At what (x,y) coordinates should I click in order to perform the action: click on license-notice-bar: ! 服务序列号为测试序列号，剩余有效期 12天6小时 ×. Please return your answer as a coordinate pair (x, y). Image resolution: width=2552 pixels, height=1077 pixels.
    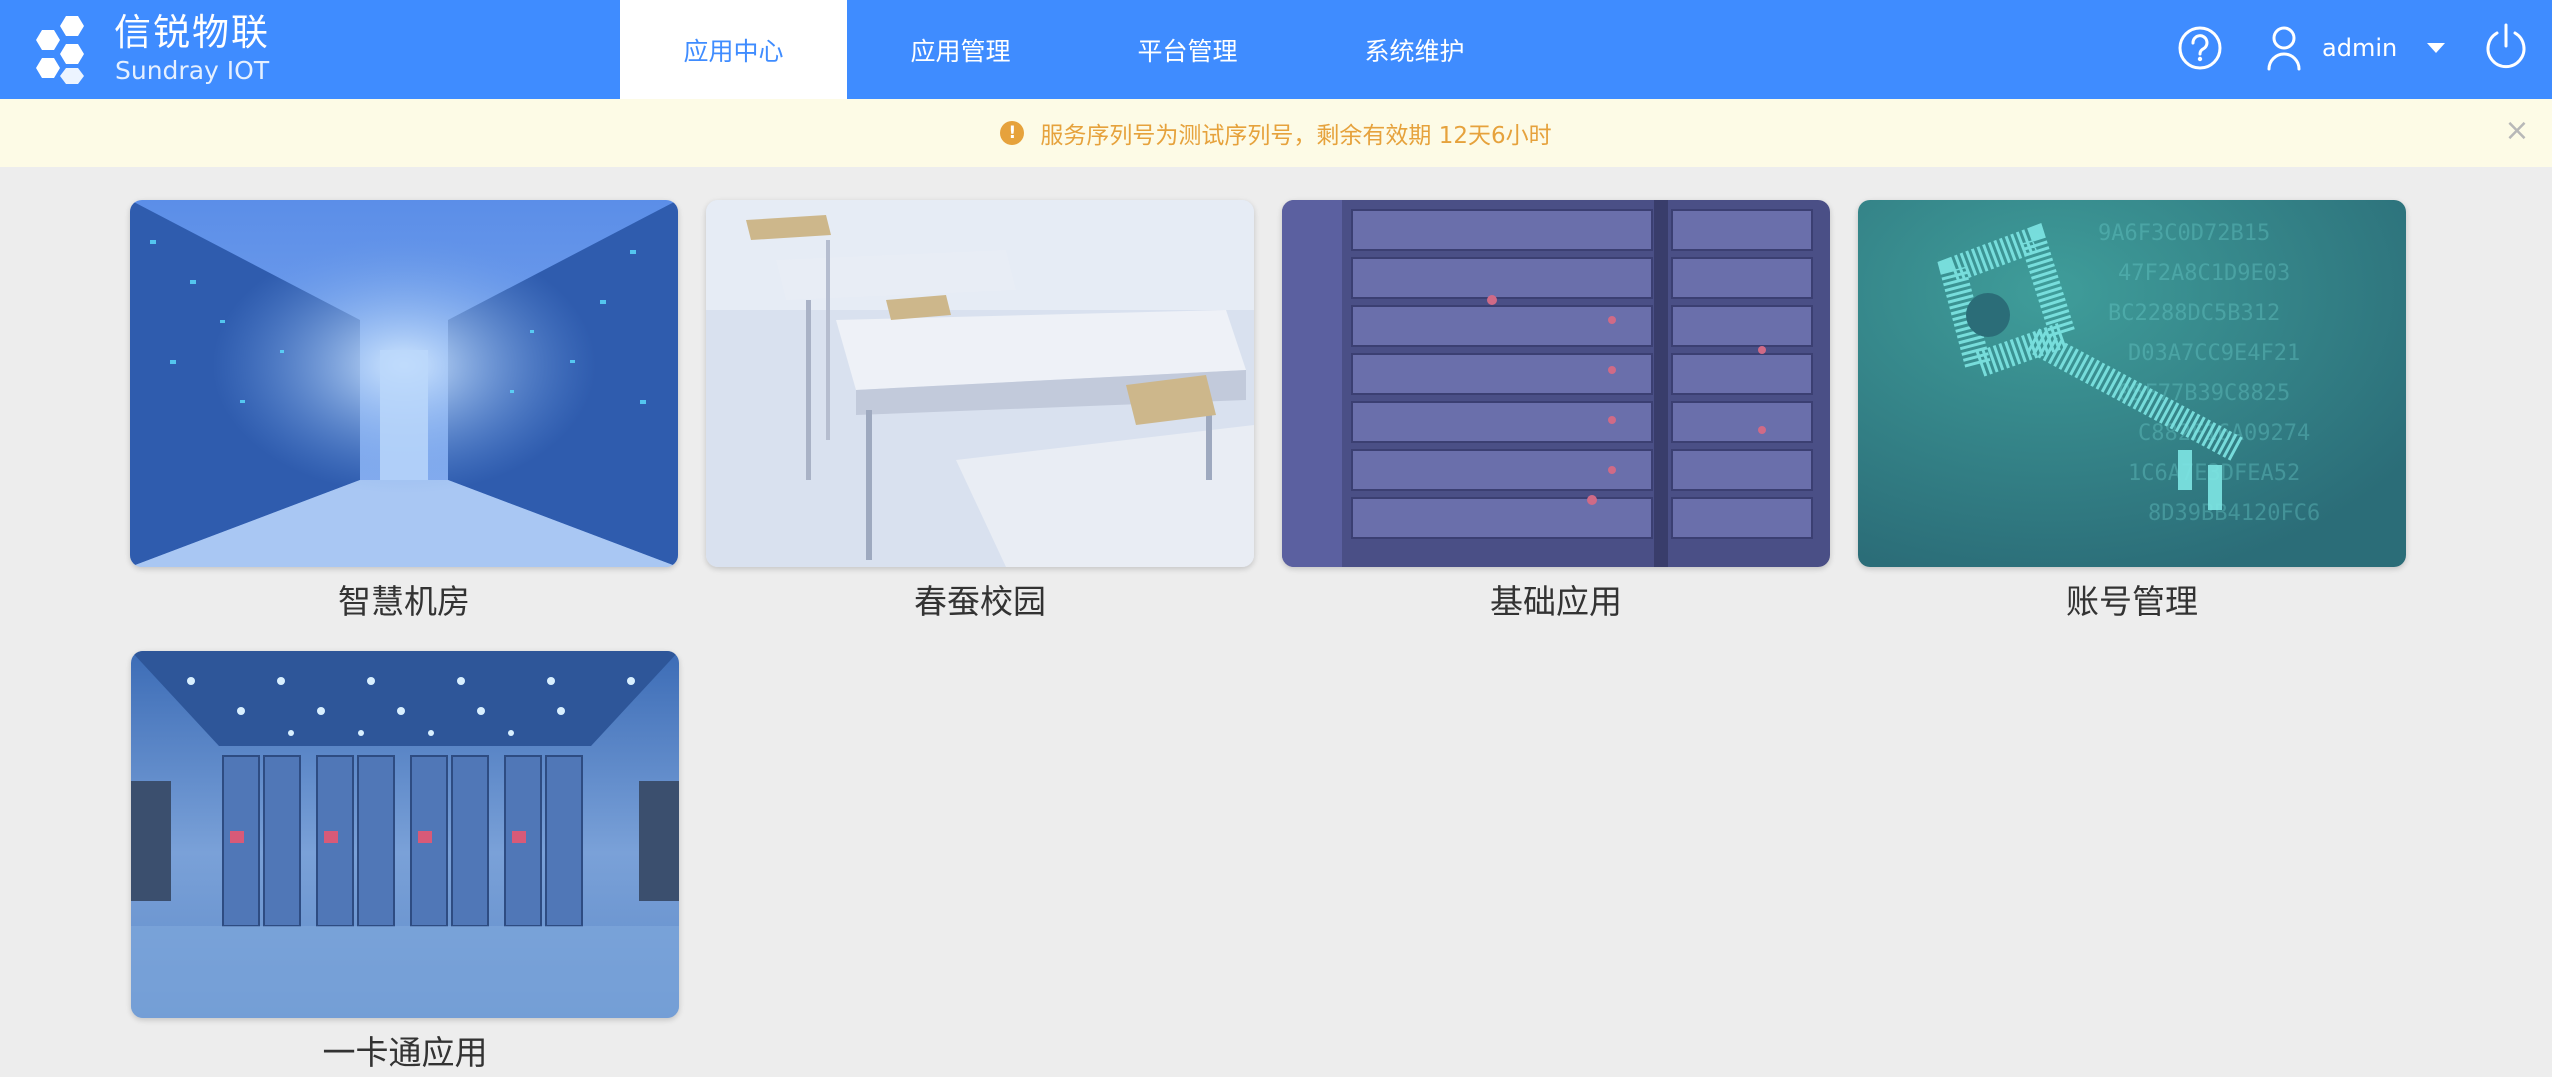
    Looking at the image, I should click on (1276, 133).